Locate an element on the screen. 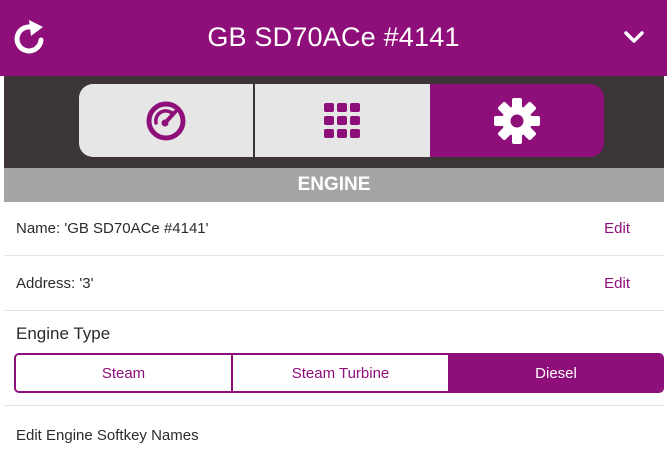  name-label: Name: 'GB SD70ACe #4141' is located at coordinates (112, 228).